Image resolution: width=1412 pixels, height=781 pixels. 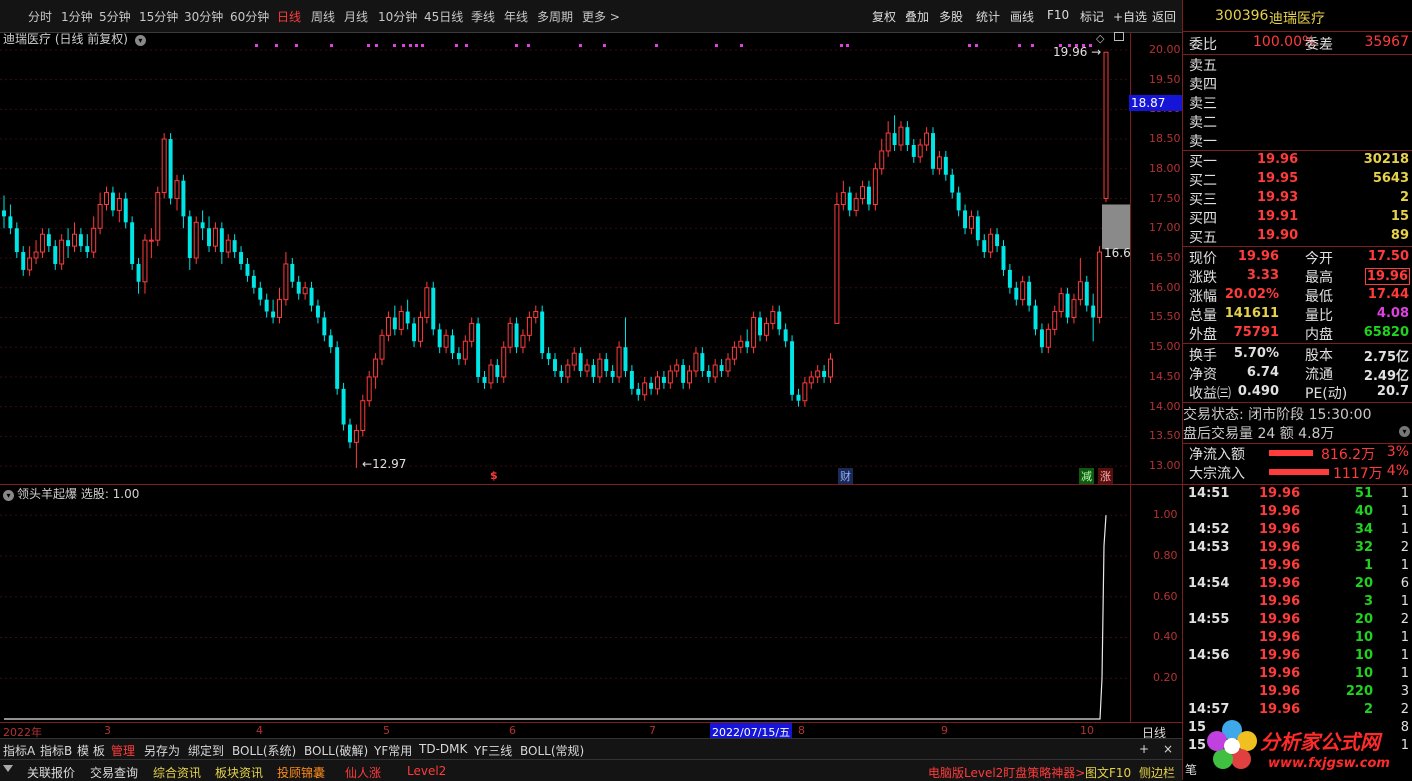 I want to click on trade-status: 交易状态: 闭市阶段 15:30:00, so click(x=1277, y=415).